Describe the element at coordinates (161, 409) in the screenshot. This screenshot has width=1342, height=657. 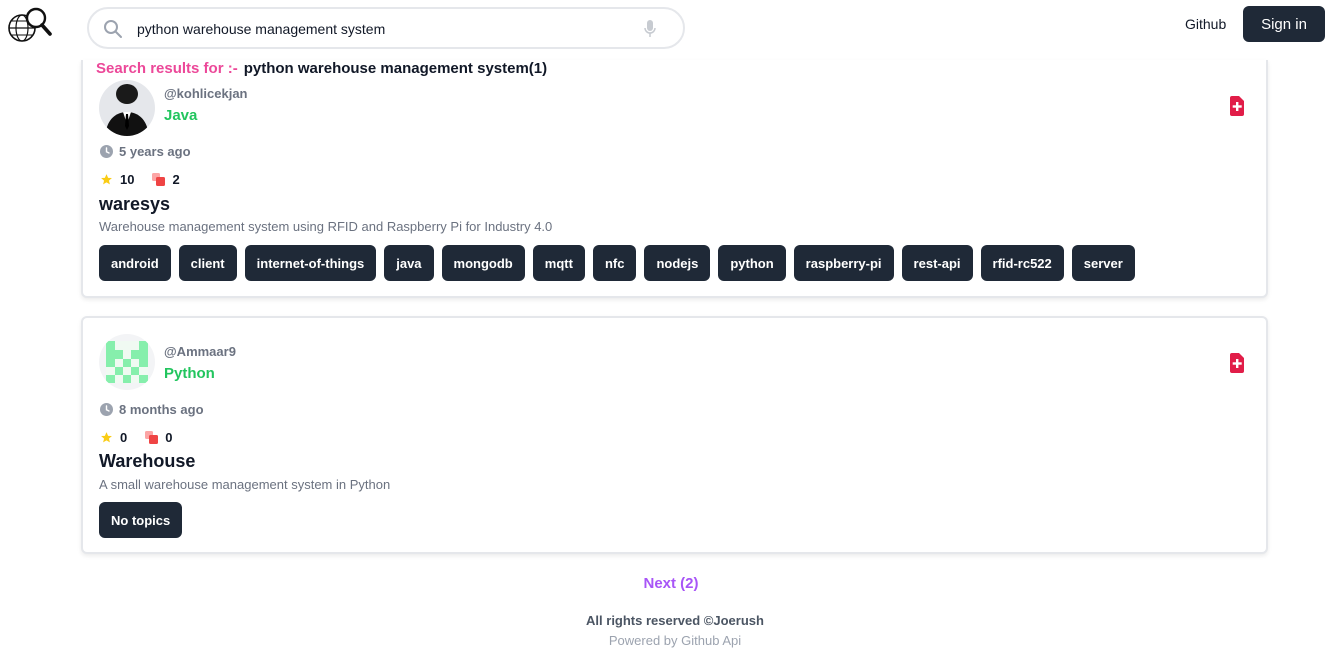
I see `repo-time: 8 months ago` at that location.